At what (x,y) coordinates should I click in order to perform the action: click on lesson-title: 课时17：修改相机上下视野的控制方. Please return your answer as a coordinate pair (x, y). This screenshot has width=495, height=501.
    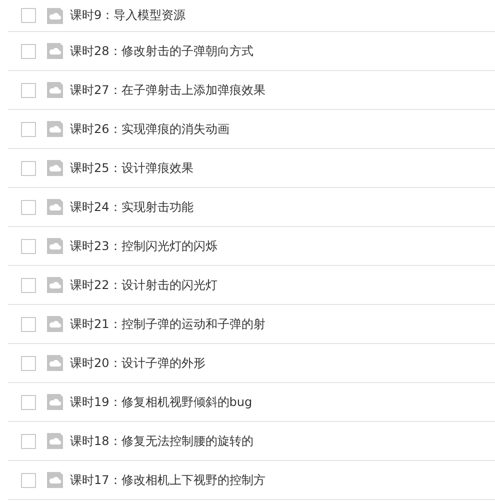
    Looking at the image, I should click on (168, 480).